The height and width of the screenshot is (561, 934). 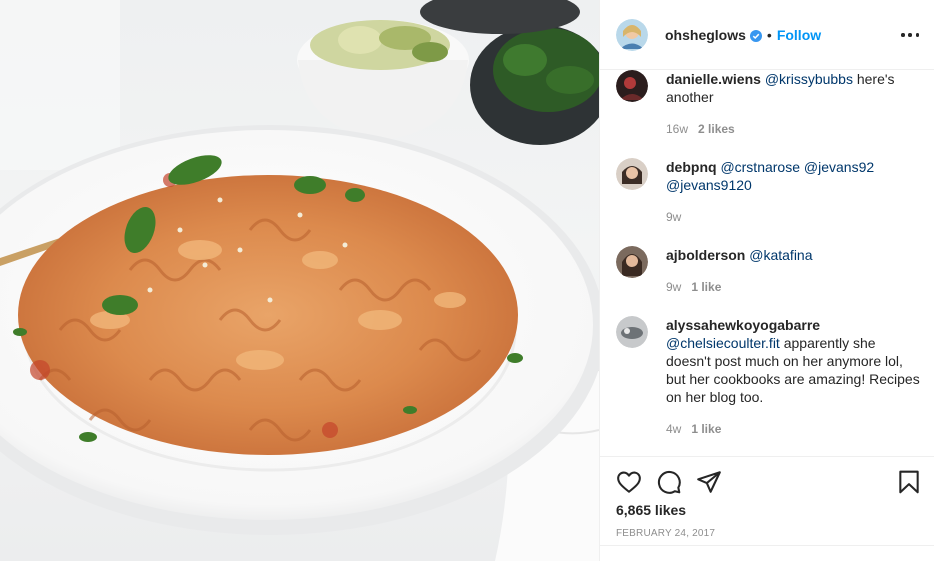 I want to click on post-actions: 6,865 likes FEBRUARY 24, 2017, so click(x=767, y=508).